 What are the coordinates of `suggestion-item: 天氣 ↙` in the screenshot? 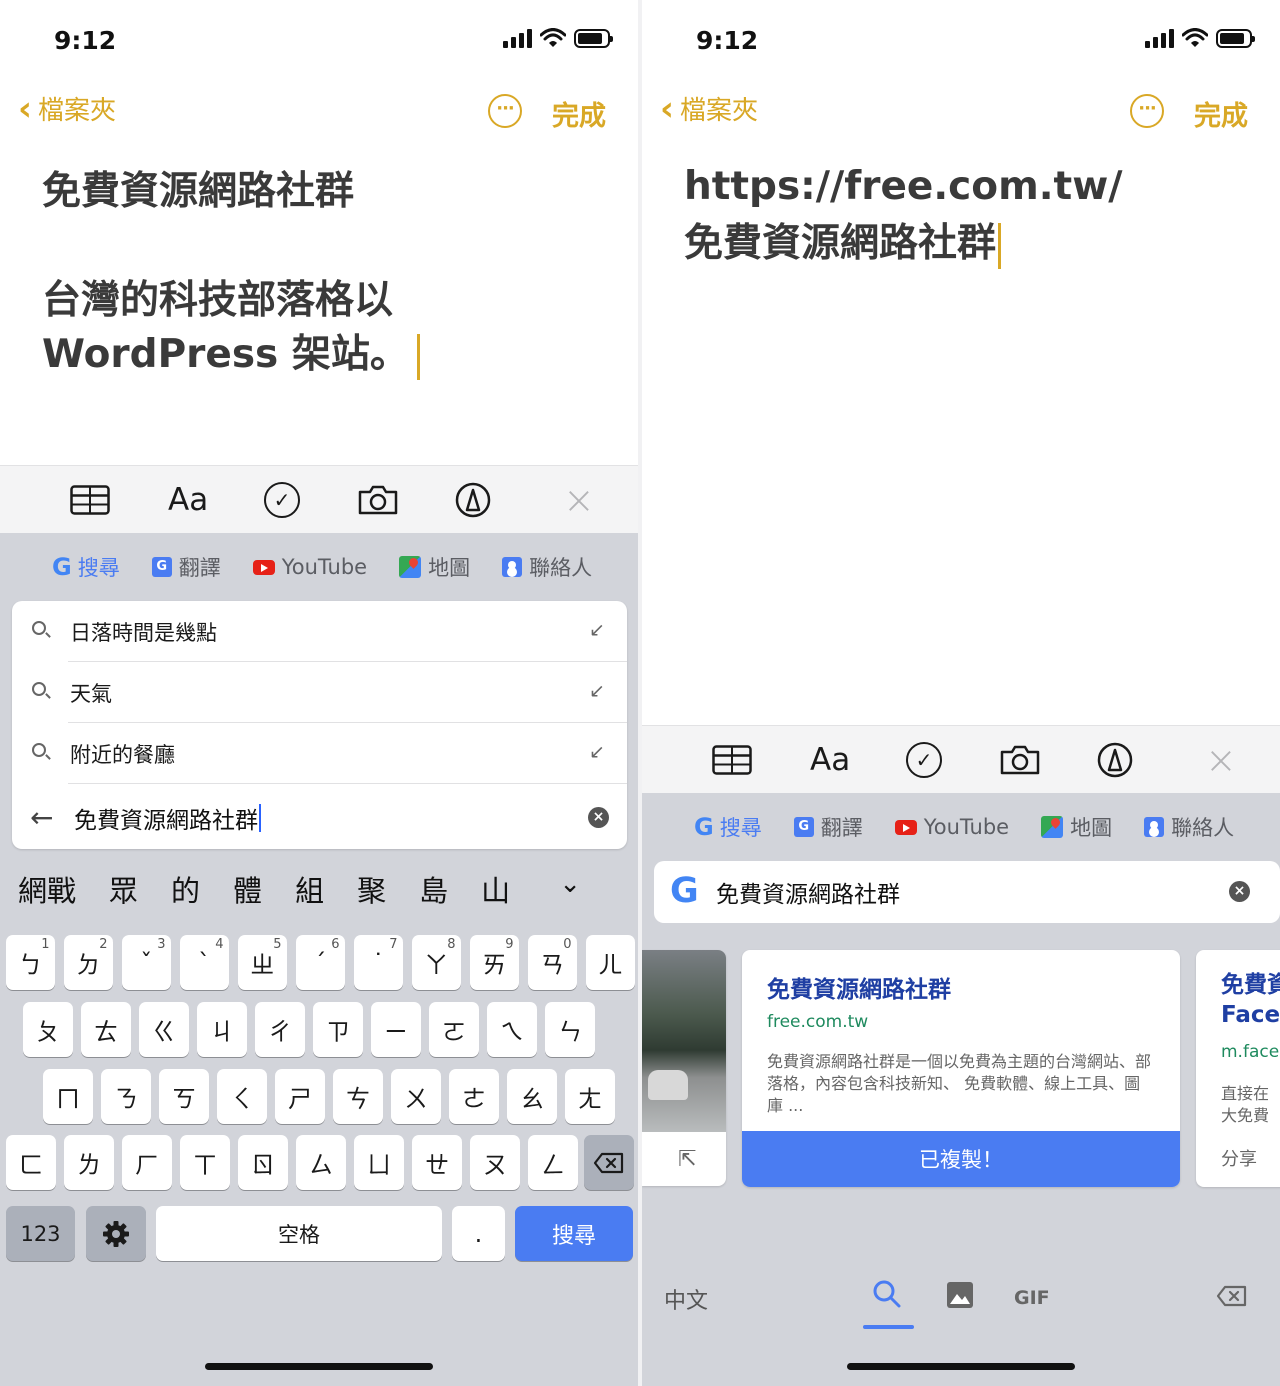 It's located at (319, 692).